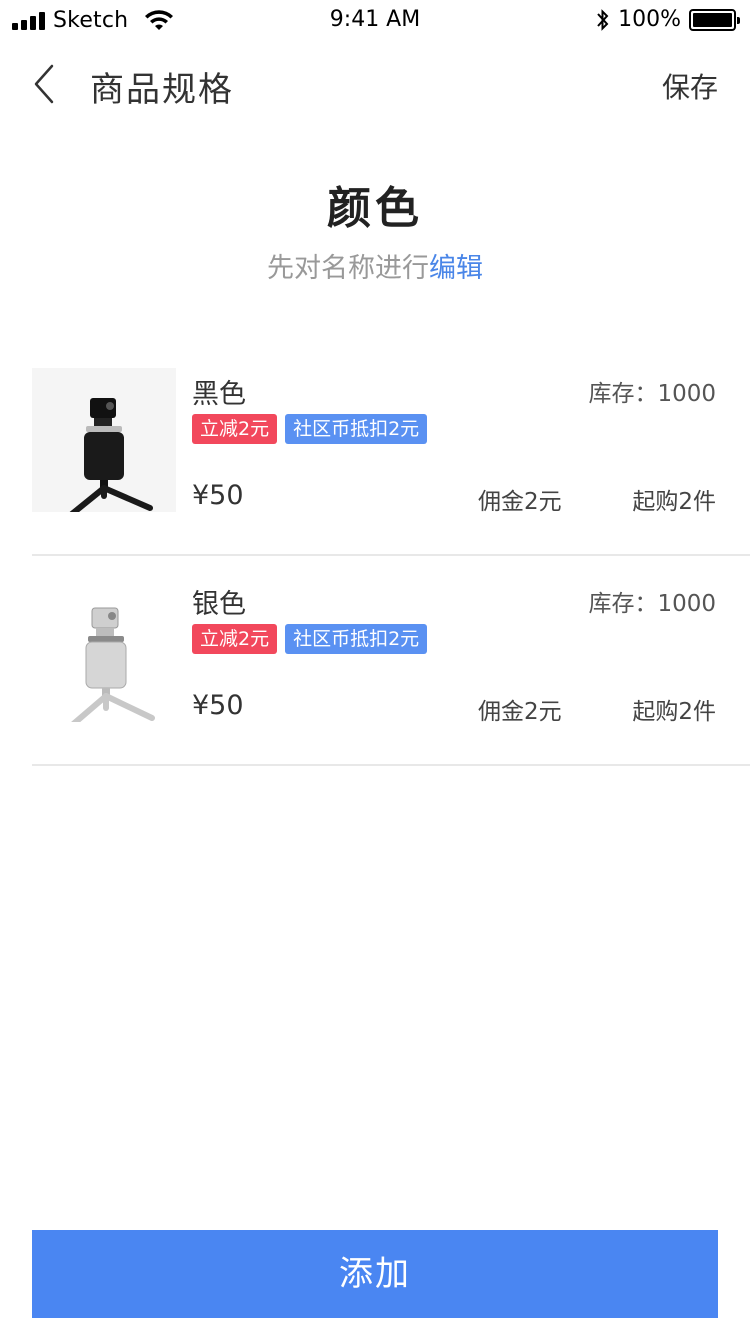  I want to click on spec-hint: 先对名称进行编辑, so click(375, 265).